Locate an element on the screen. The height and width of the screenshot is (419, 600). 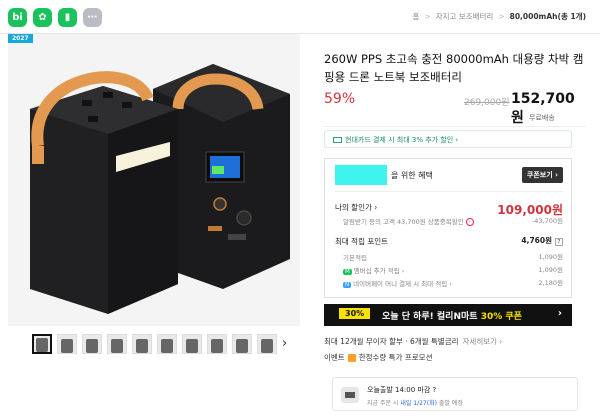
coupon-view-button: 쿠폰보기 › is located at coordinates (542, 175).